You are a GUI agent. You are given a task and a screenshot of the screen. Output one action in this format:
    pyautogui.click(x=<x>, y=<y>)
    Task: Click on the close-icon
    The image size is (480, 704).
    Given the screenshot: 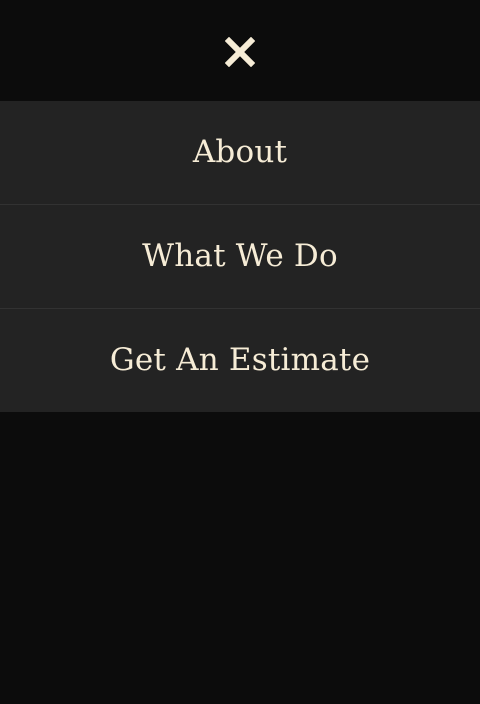 What is the action you would take?
    pyautogui.click(x=240, y=51)
    